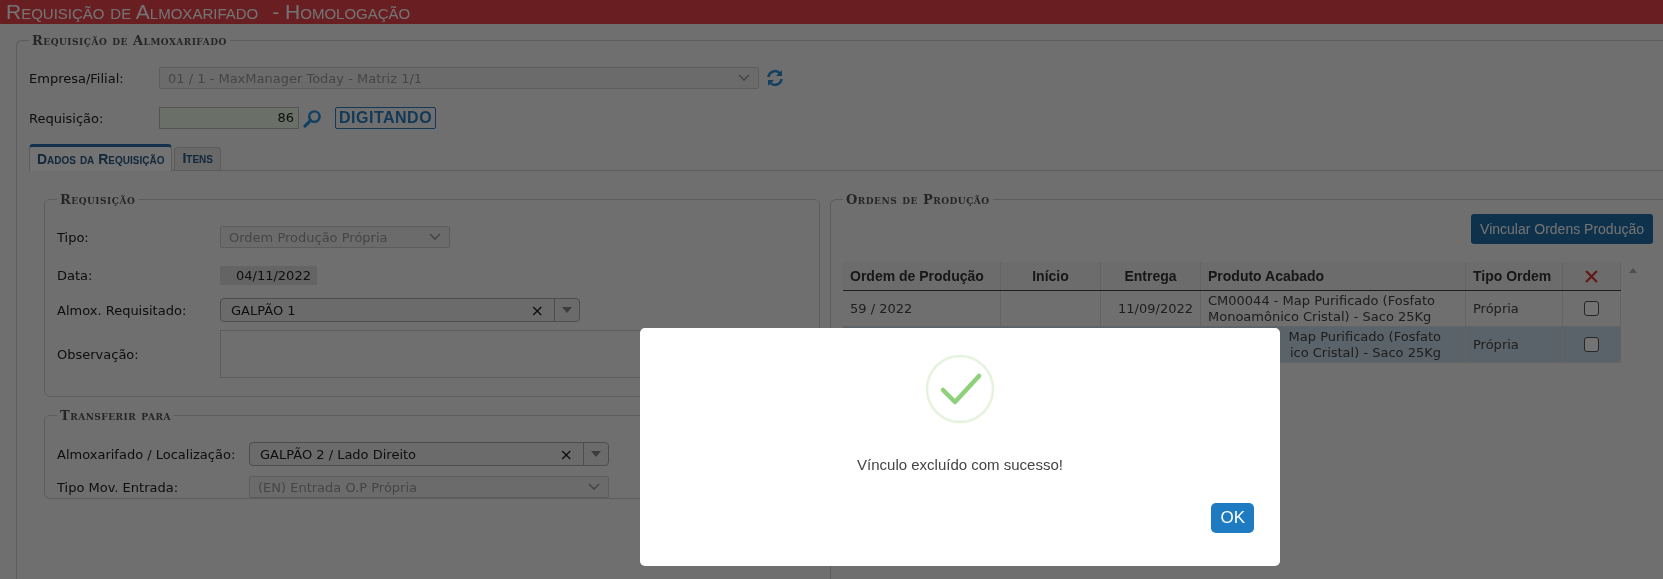 This screenshot has height=579, width=1663. I want to click on table-cell: Map Purificado (Fosfato ico Cristal) - Saco 25Kg, so click(1364, 344).